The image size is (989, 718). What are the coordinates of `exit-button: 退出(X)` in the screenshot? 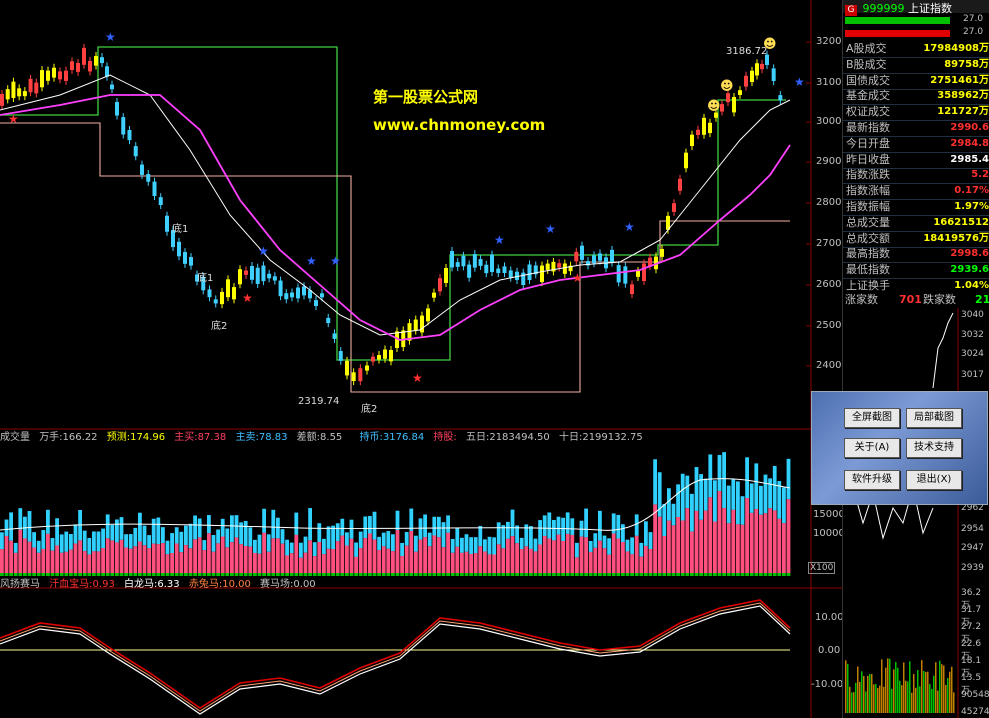 It's located at (934, 480).